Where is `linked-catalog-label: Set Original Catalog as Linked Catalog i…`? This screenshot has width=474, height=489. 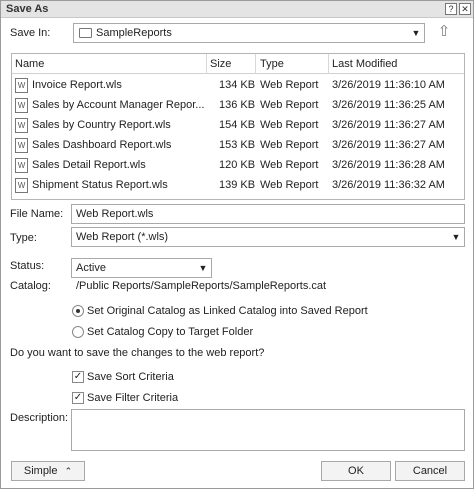
linked-catalog-label: Set Original Catalog as Linked Catalog i… is located at coordinates (227, 311).